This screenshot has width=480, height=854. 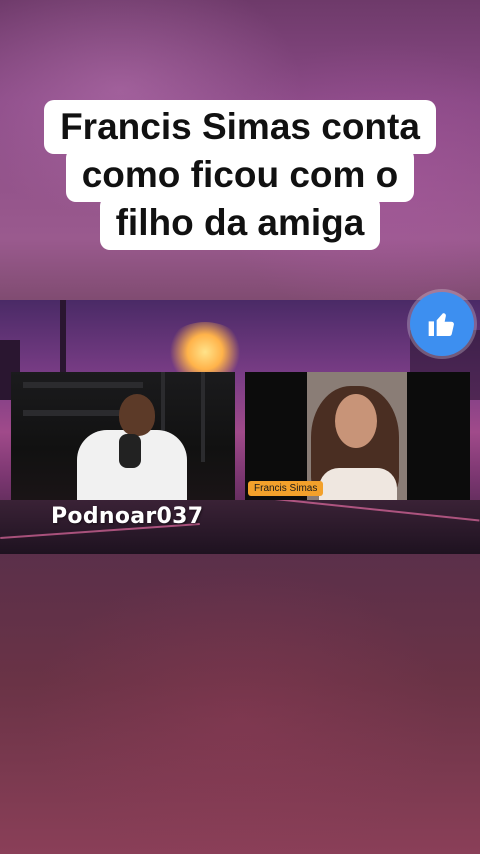 I want to click on caption-line-2: como ficou com o, so click(x=240, y=175).